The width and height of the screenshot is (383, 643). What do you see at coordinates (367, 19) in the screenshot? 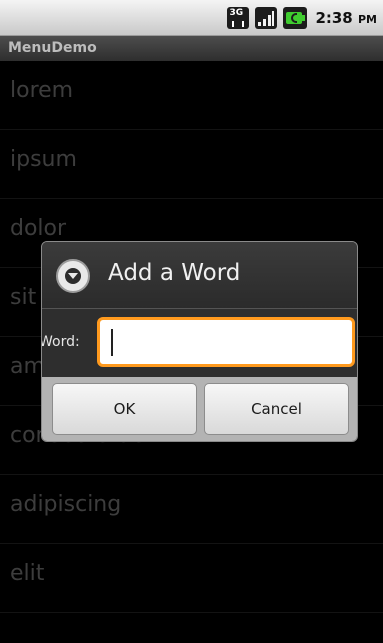
I see `time-ampm: PM` at bounding box center [367, 19].